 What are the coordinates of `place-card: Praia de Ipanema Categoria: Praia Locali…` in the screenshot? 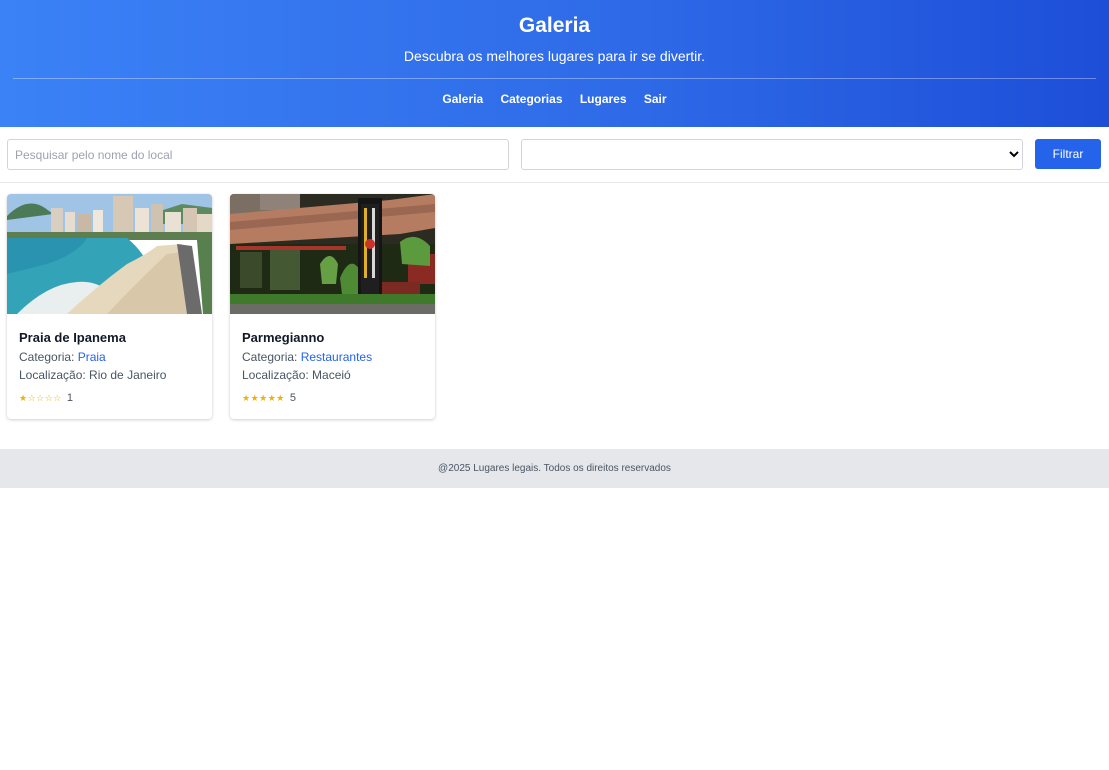 It's located at (109, 306).